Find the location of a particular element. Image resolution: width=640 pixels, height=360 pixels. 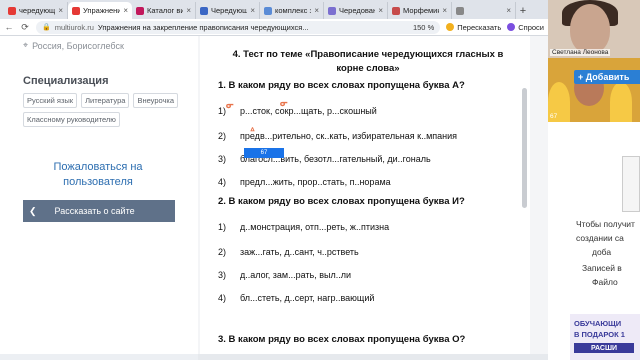

browser-tab: Морфемика и× is located at coordinates (420, 10).